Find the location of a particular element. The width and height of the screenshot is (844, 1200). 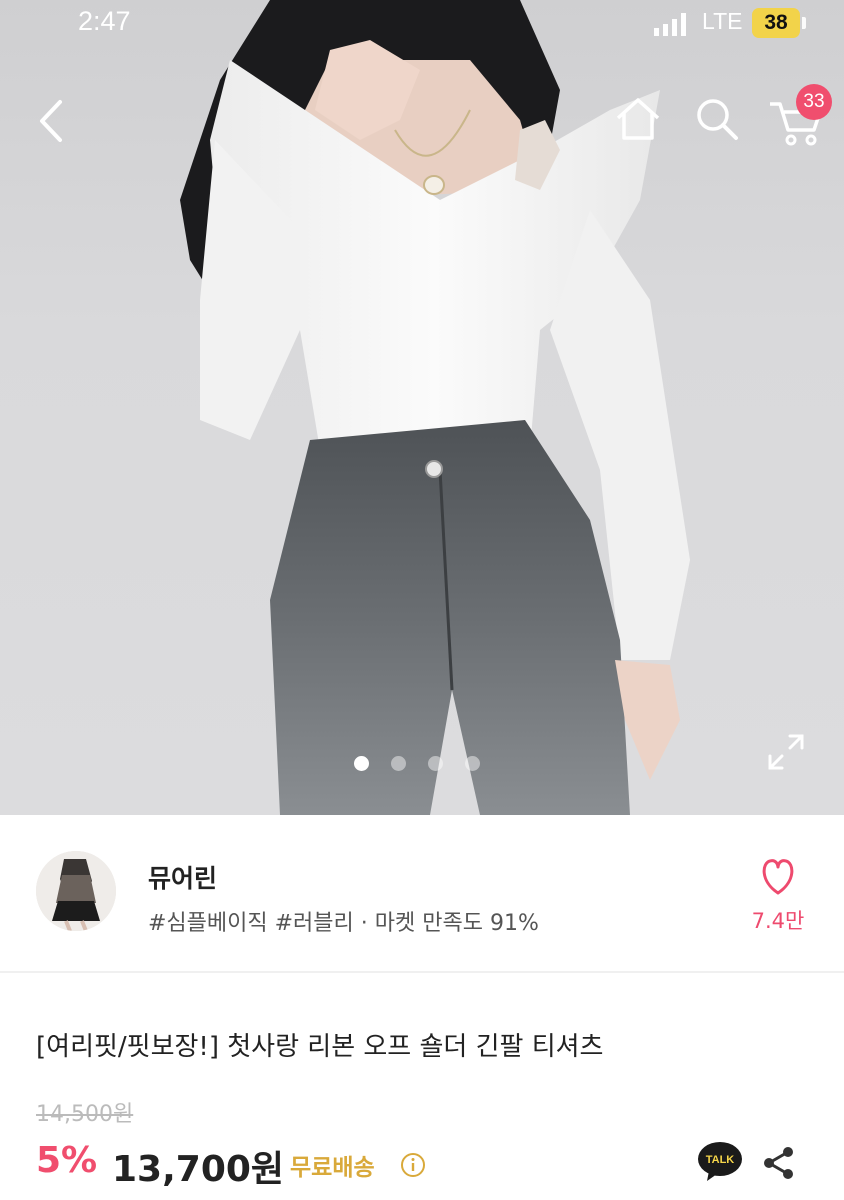

home-button is located at coordinates (638, 119).